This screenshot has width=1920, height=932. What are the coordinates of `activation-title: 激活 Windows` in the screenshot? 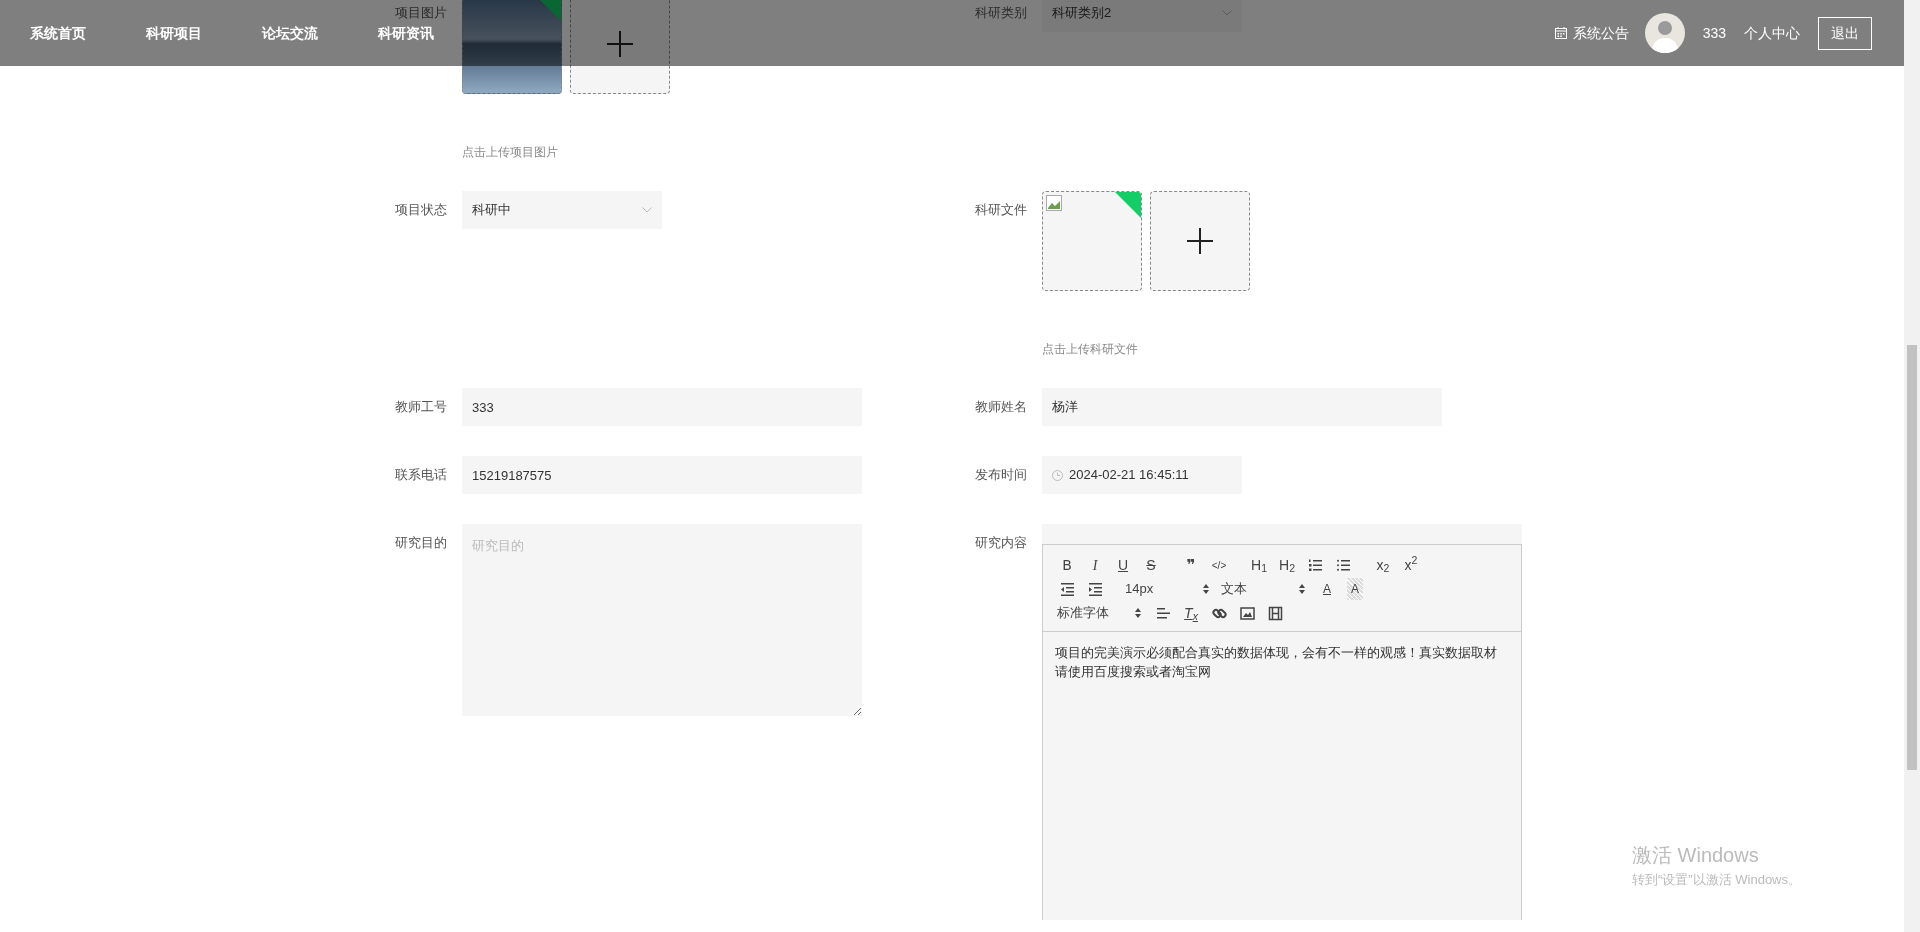 It's located at (1696, 855).